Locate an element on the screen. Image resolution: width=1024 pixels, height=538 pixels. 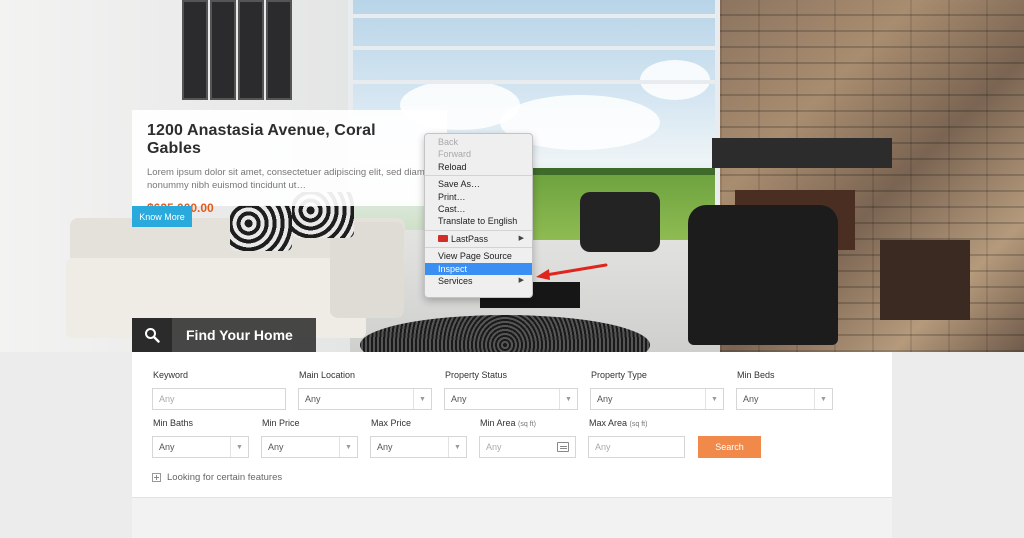
type-select: Any ▼ is located at coordinates (657, 399).